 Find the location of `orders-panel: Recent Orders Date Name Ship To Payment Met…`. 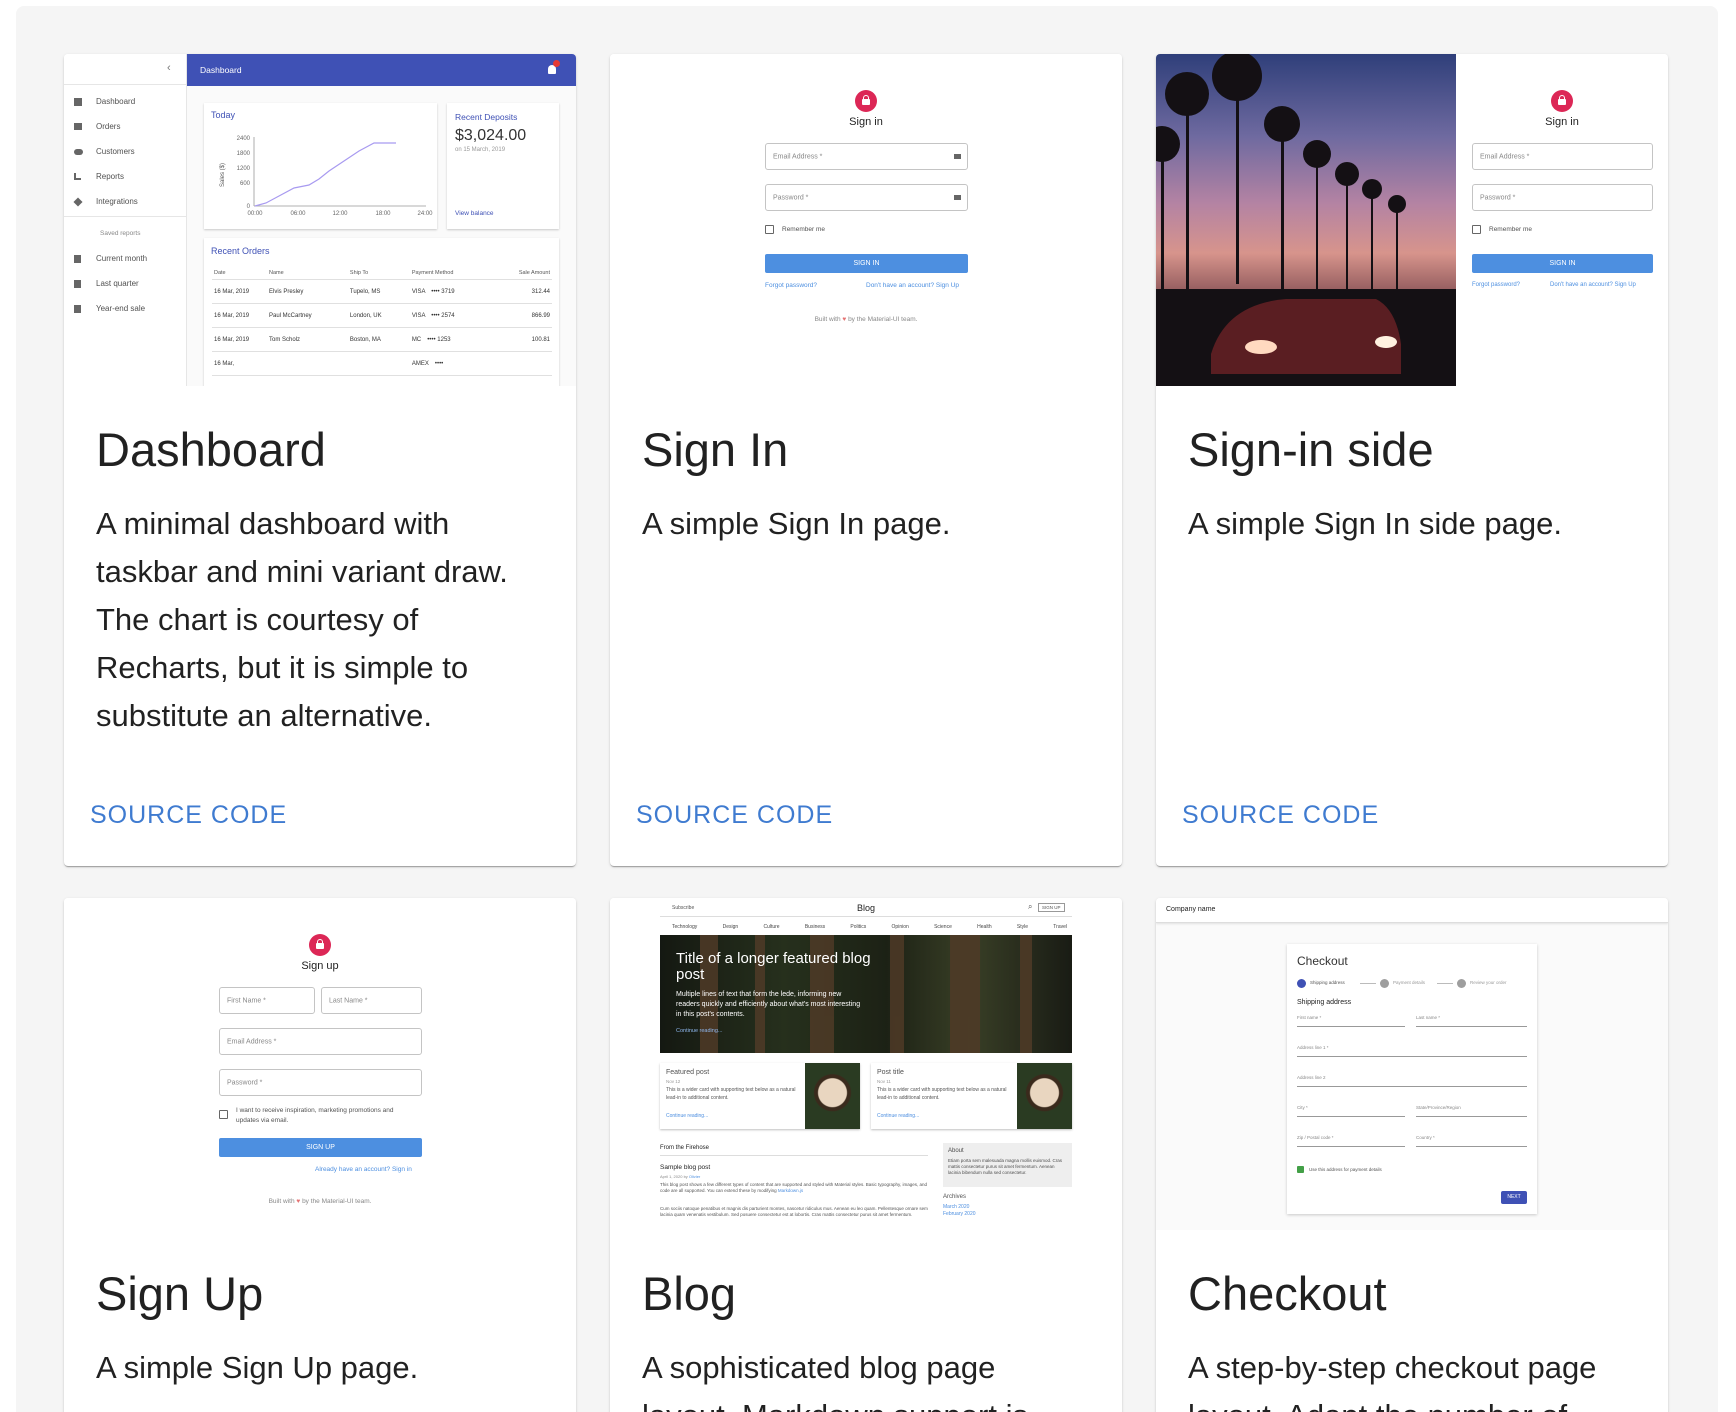

orders-panel: Recent Orders Date Name Ship To Payment Met… is located at coordinates (381, 312).